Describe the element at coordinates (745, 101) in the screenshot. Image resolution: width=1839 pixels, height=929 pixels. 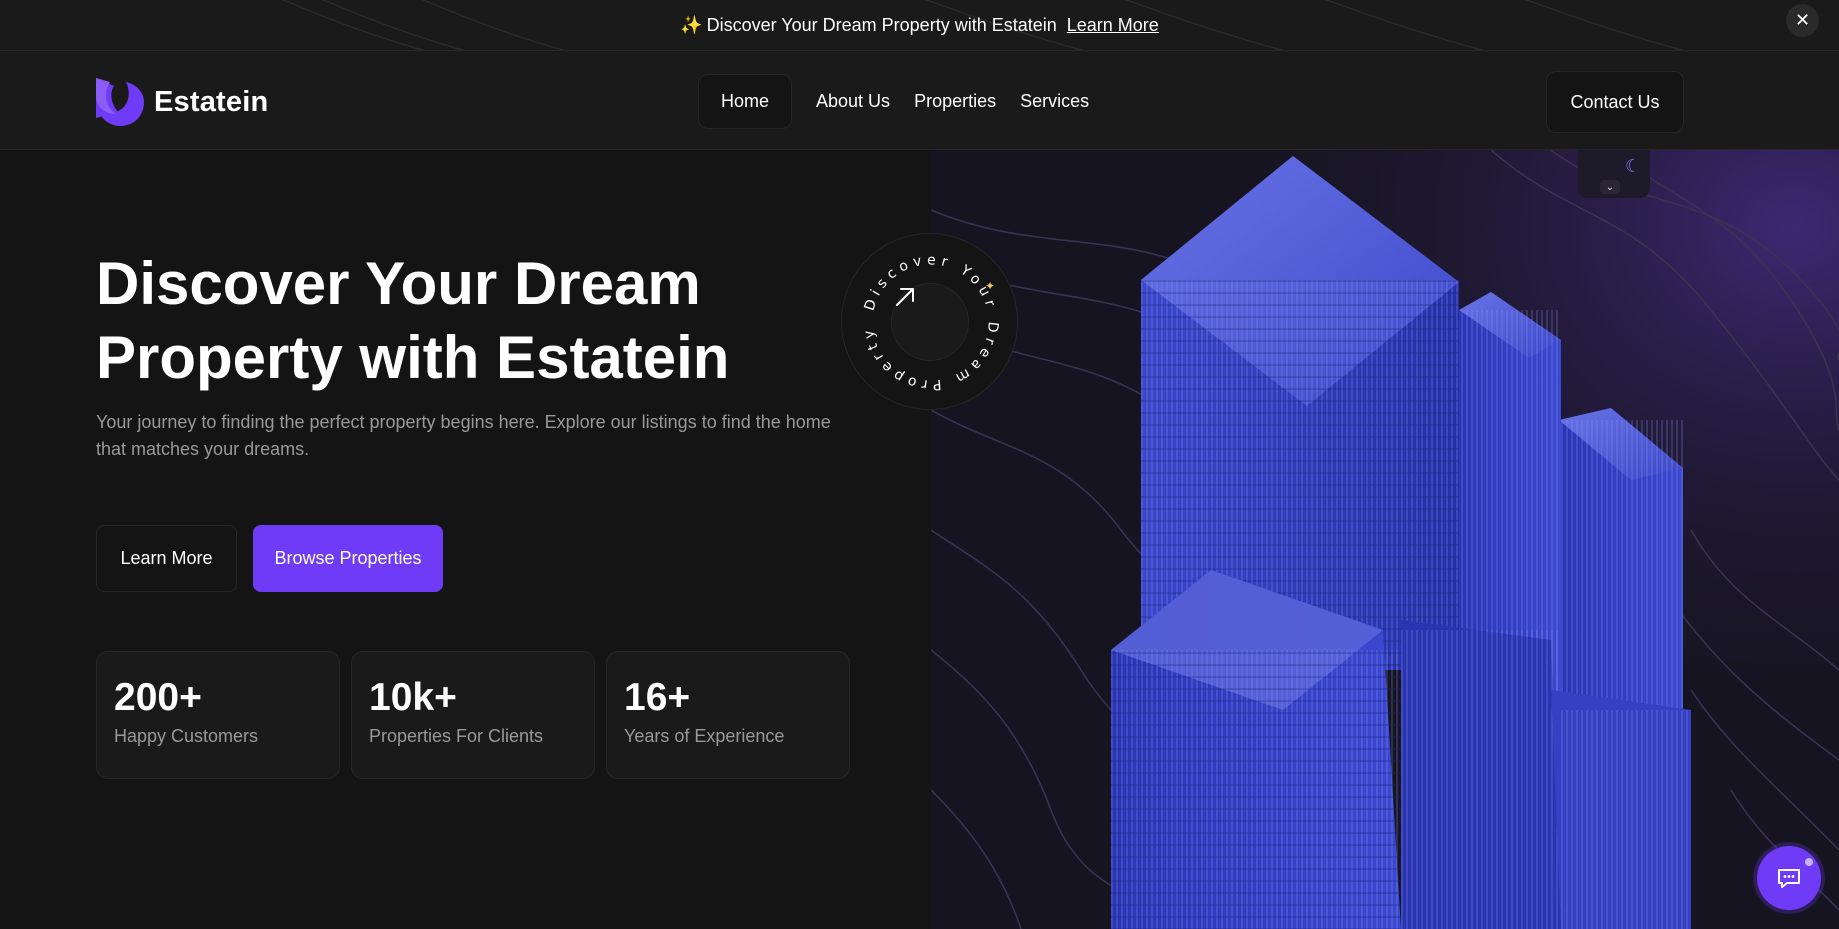
I see `nav-home: Home` at that location.